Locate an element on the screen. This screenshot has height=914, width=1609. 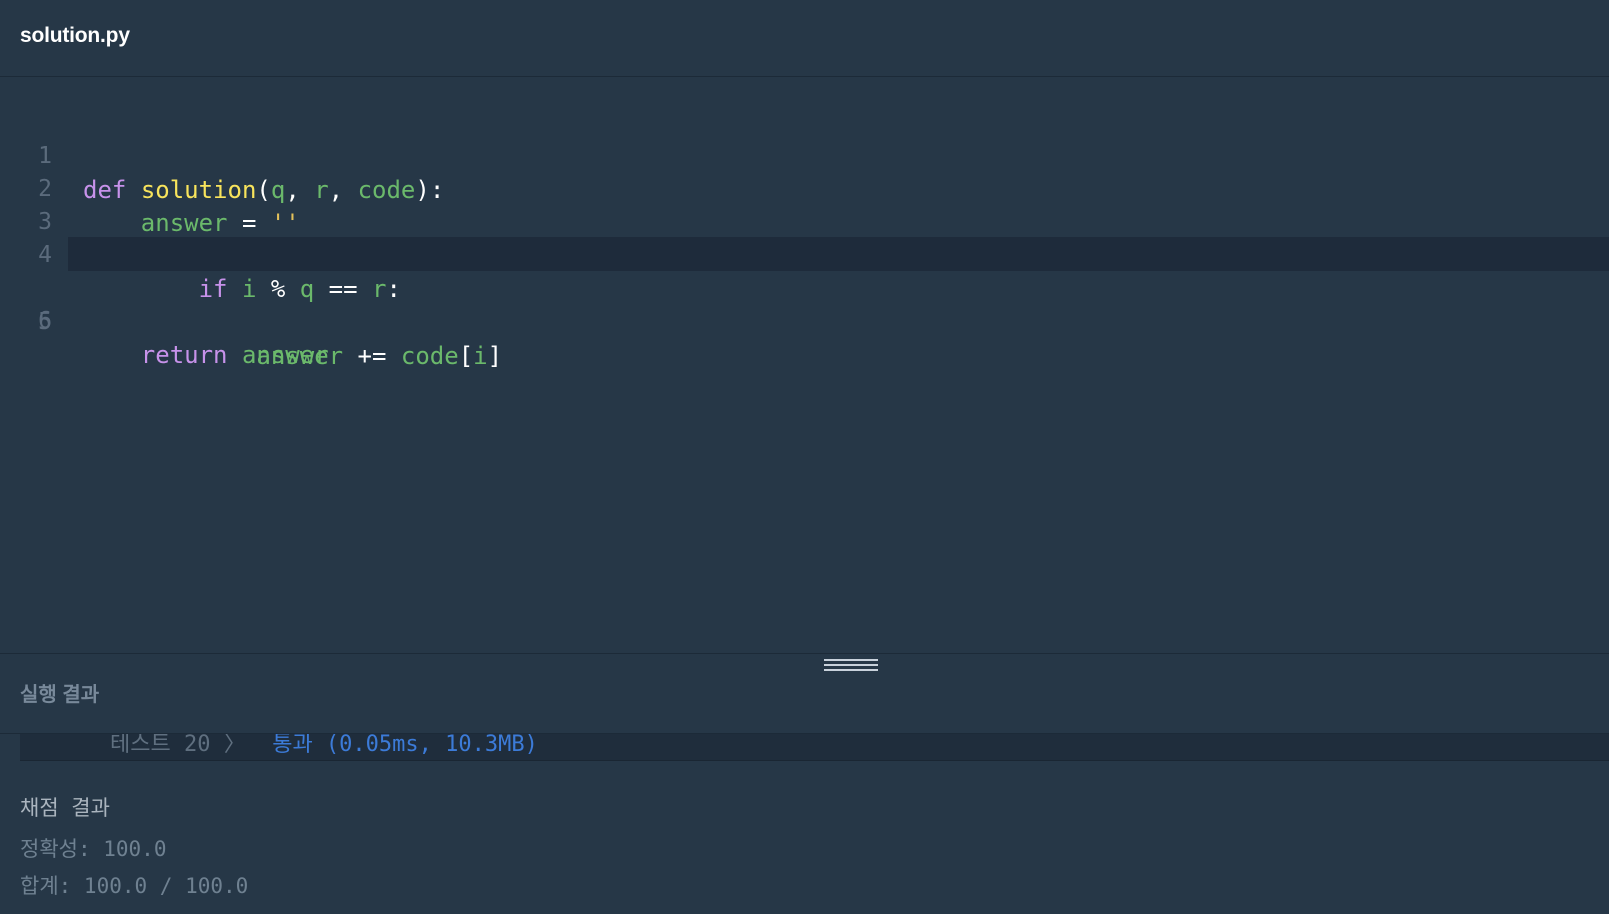
resize-handle-icon is located at coordinates (851, 666).